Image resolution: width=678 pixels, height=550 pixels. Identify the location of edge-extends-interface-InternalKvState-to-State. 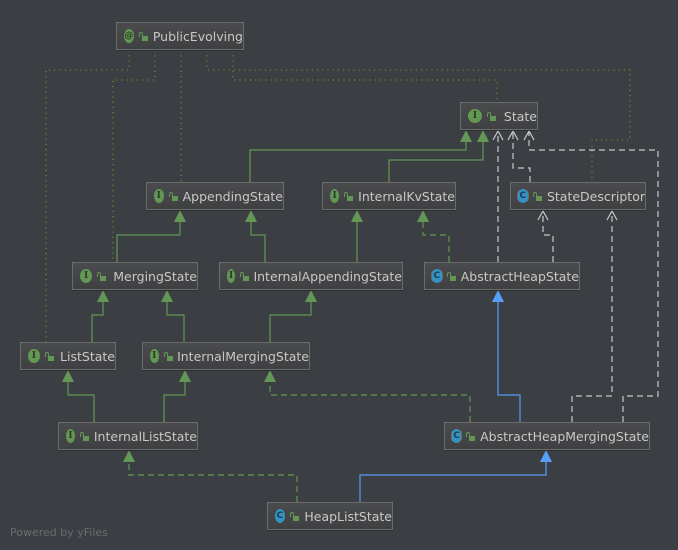
(438, 156).